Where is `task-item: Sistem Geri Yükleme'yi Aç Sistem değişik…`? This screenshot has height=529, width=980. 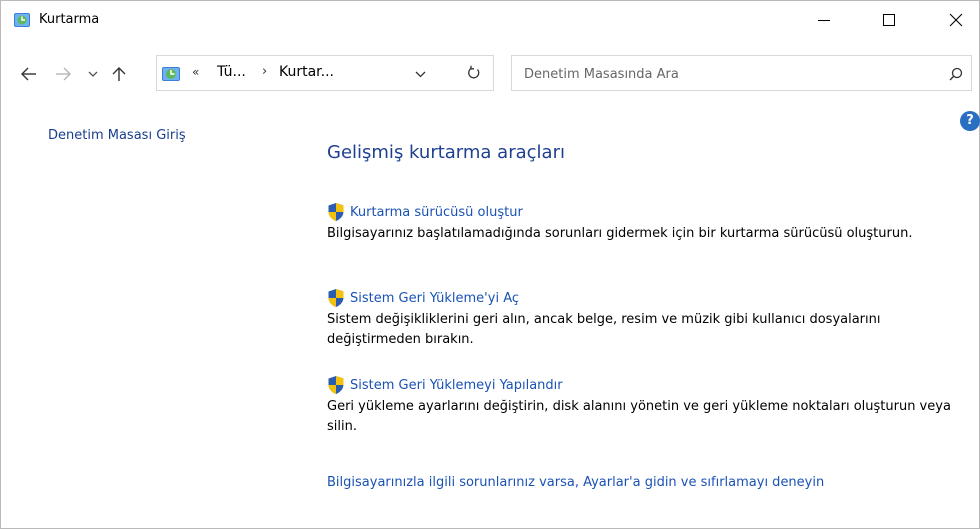
task-item: Sistem Geri Yükleme'yi Aç Sistem değişik… is located at coordinates (652, 318).